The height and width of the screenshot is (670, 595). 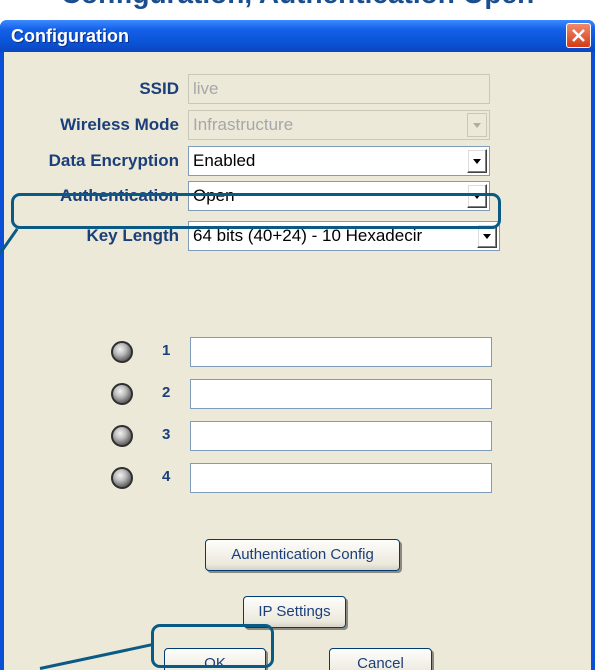 I want to click on close-x-icon, so click(x=578, y=35).